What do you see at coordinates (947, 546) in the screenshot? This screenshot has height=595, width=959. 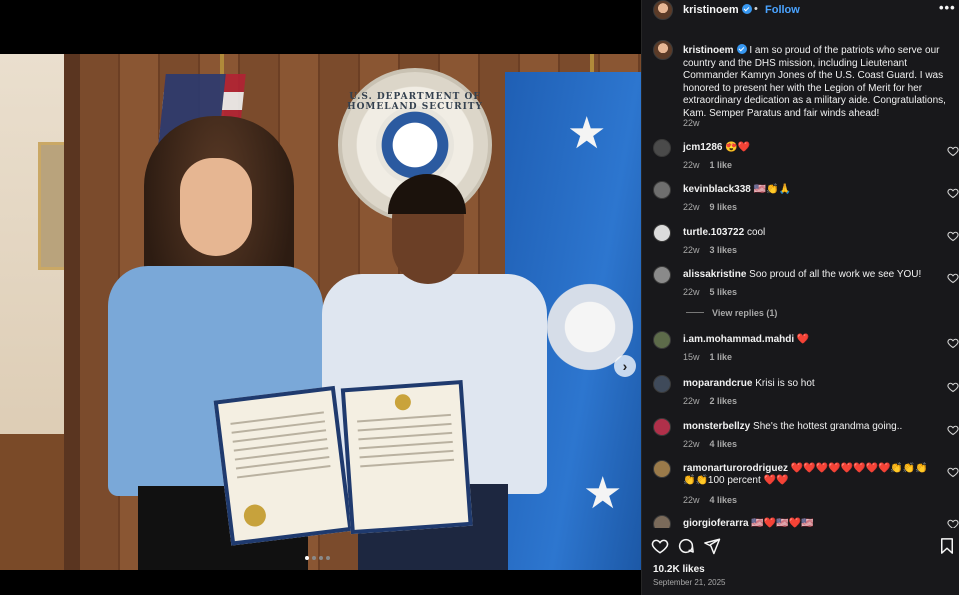 I see `bookmark-icon` at bounding box center [947, 546].